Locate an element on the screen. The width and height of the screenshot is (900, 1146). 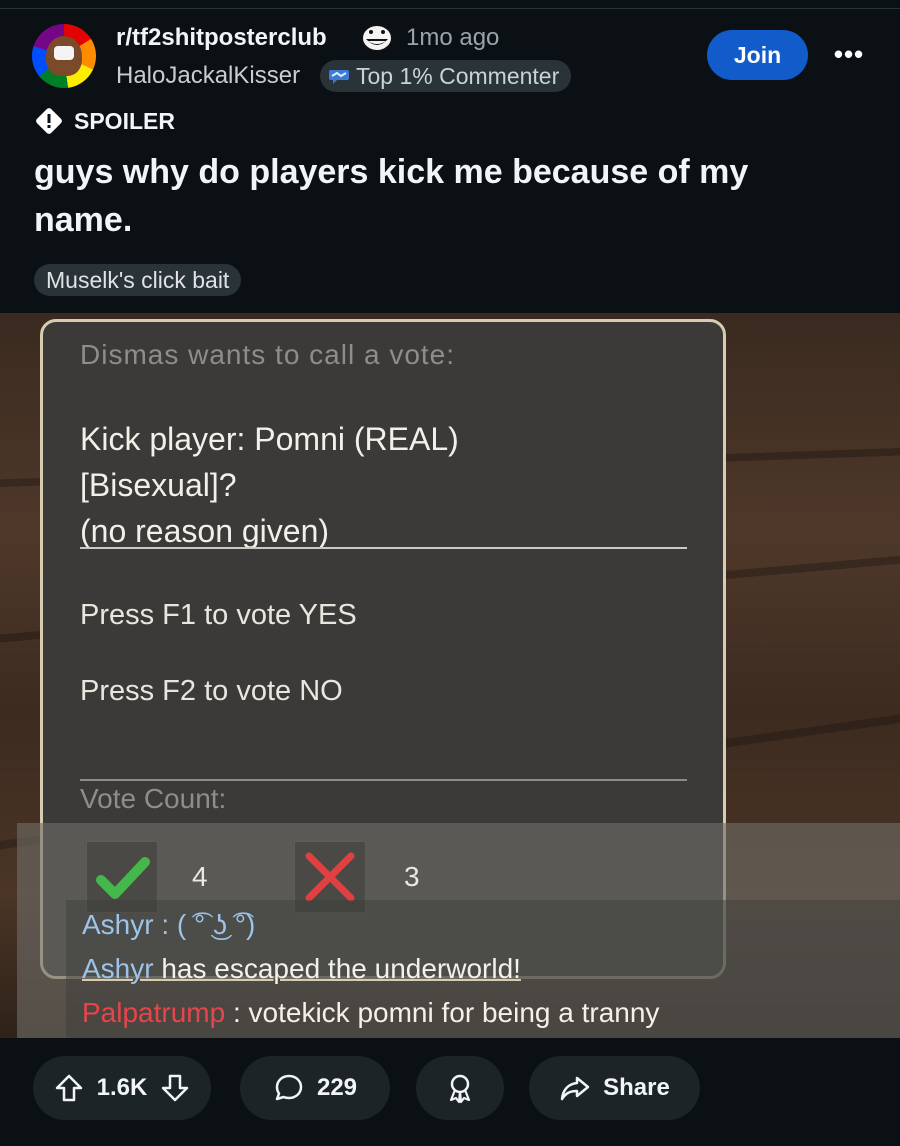
subreddit-name: r/tf2shitposterclub is located at coordinates (221, 38).